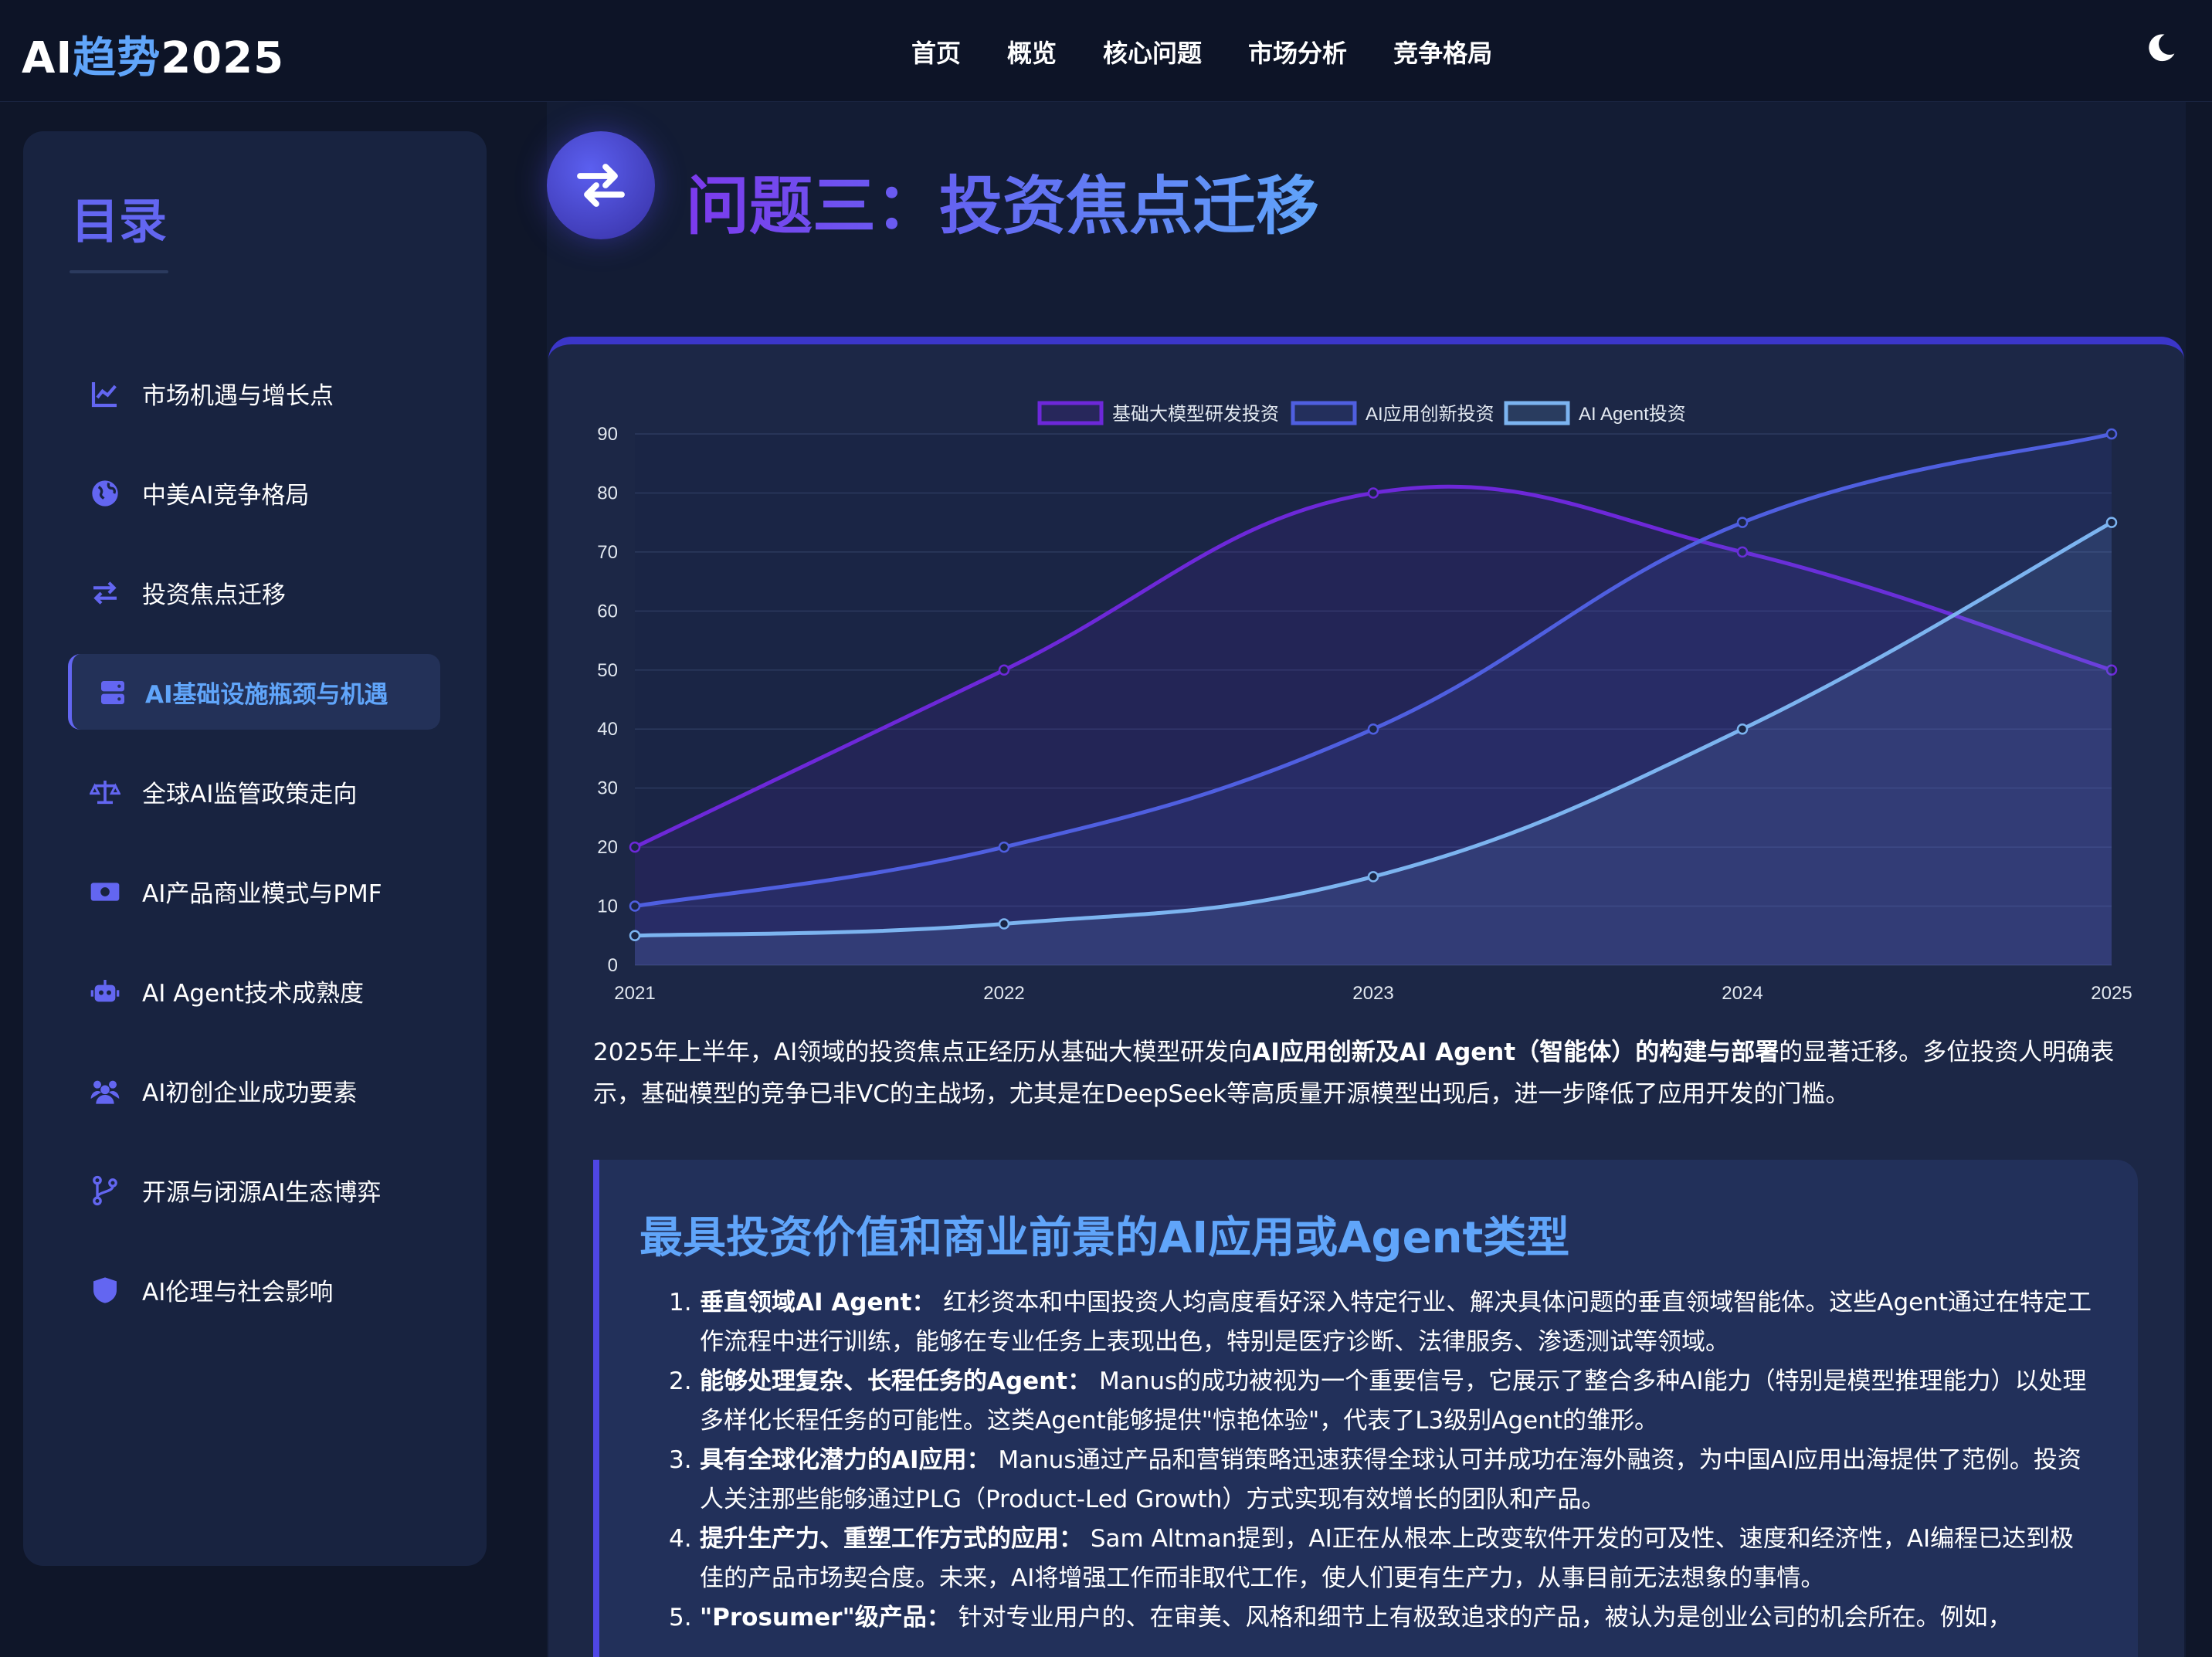 This screenshot has height=1657, width=2212. Describe the element at coordinates (825, 1618) in the screenshot. I see `list-item-heading: "Prosumer"级产品：` at that location.